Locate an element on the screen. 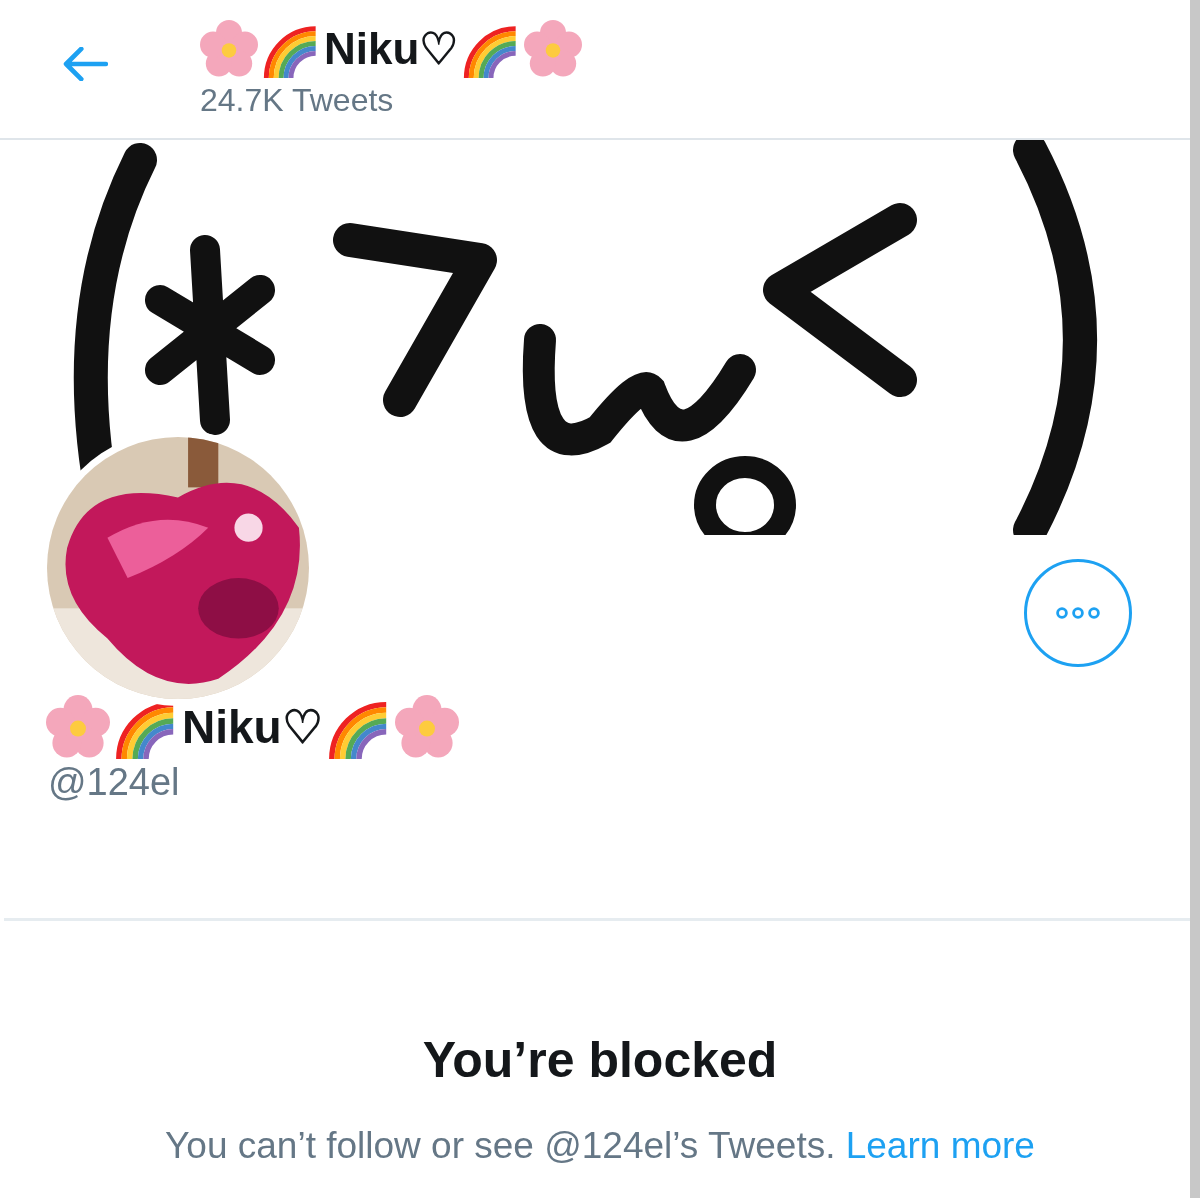  back-icon is located at coordinates (85, 64).